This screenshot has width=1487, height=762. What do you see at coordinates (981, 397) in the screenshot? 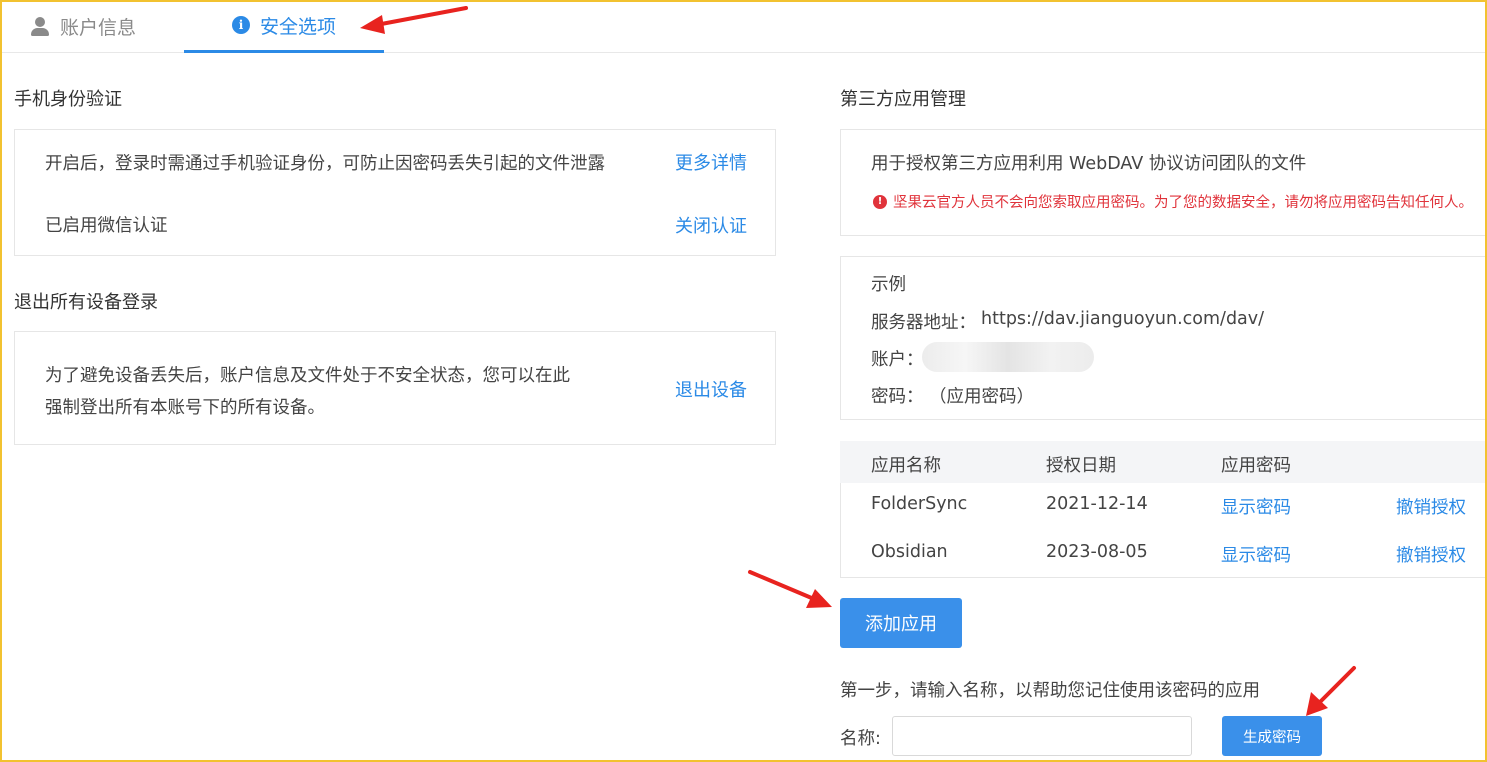
I see `password-value: （应用密码）` at bounding box center [981, 397].